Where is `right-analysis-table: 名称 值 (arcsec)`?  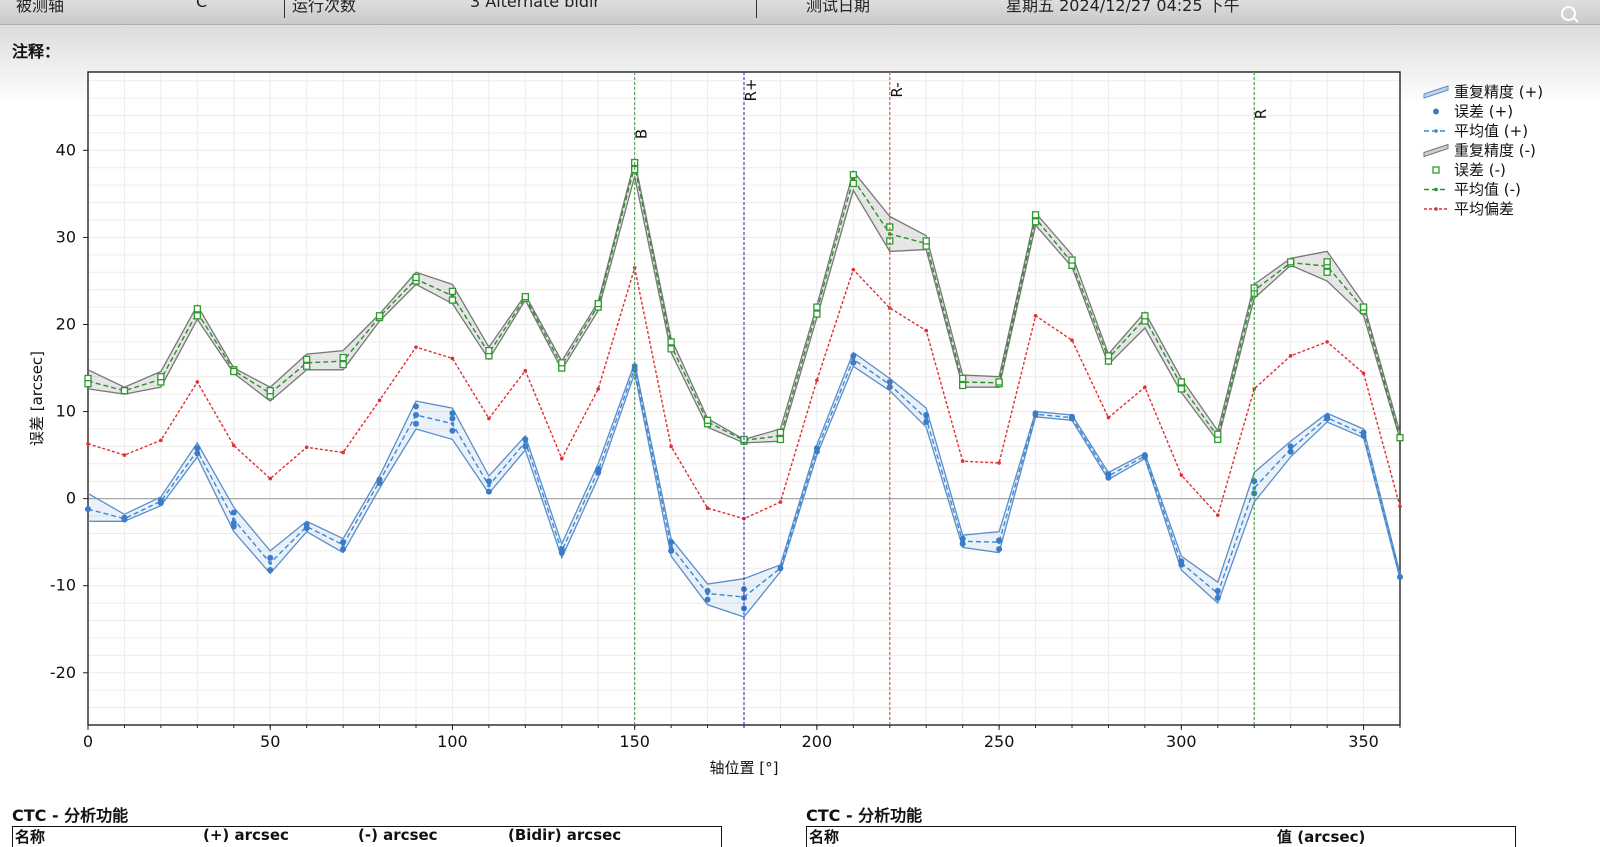
right-analysis-table: 名称 值 (arcsec) is located at coordinates (1161, 836).